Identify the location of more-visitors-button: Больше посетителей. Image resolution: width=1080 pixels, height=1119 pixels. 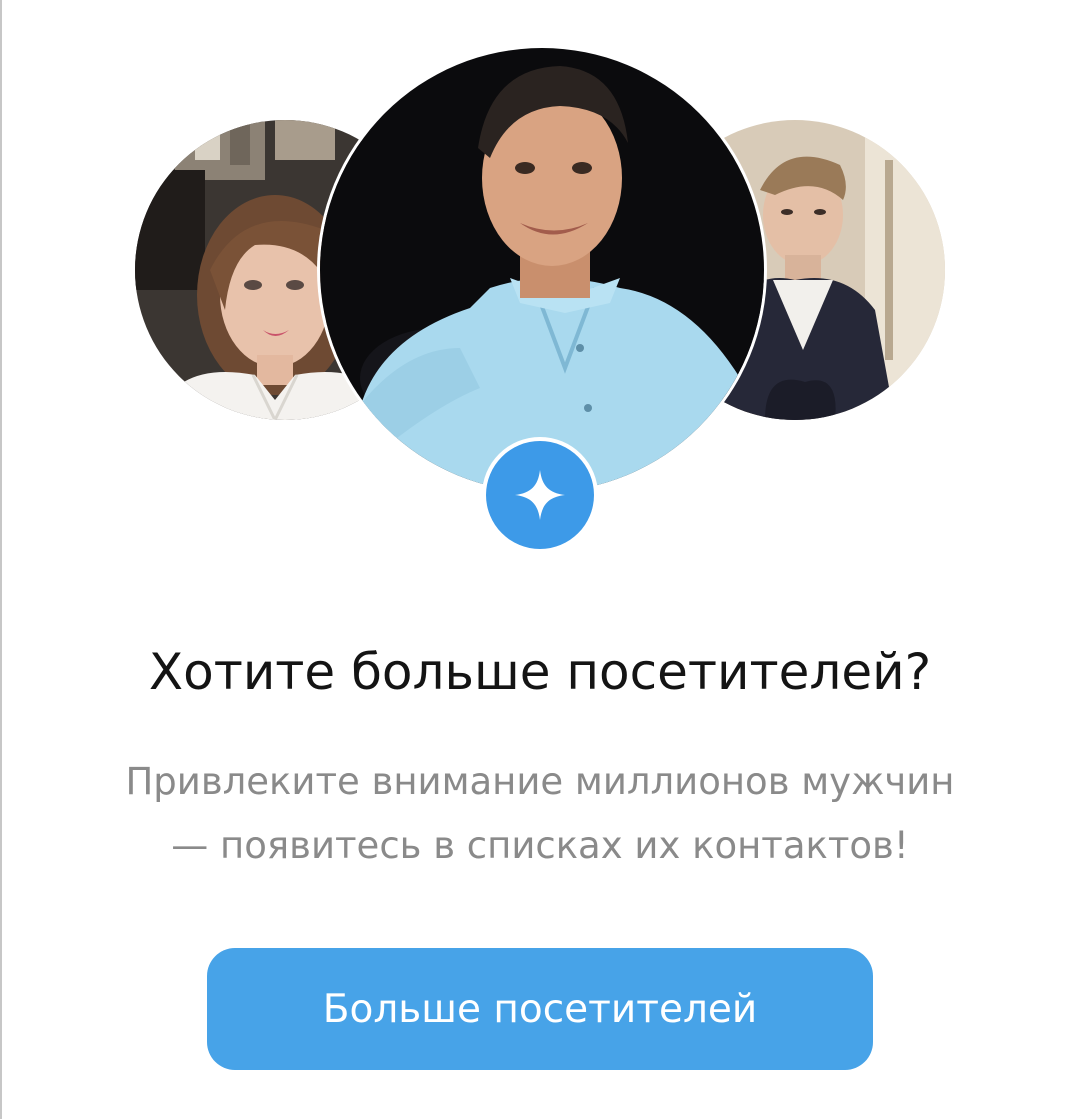
(540, 1009).